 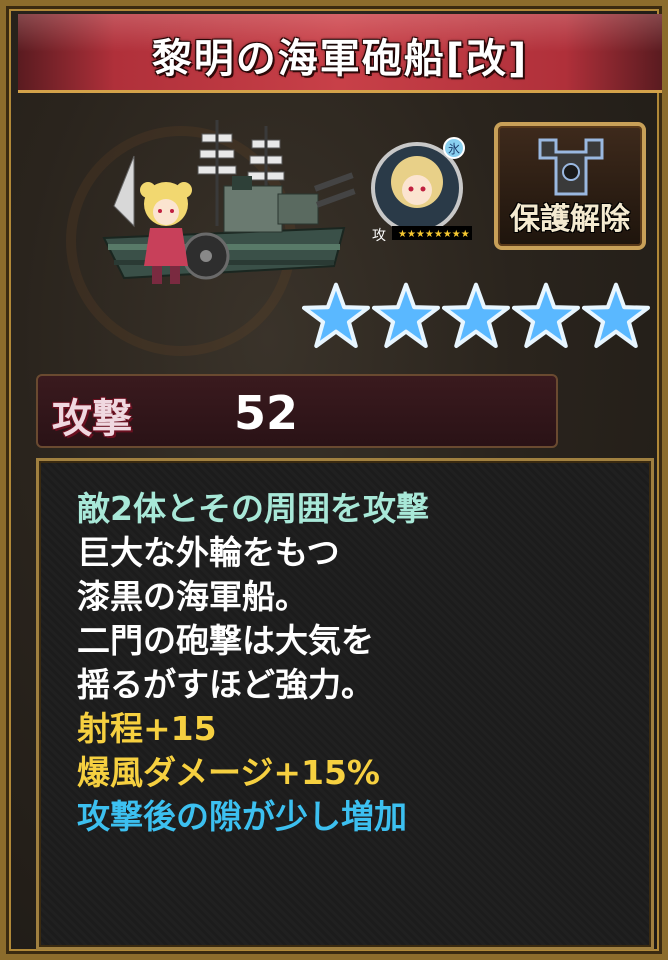 What do you see at coordinates (266, 413) in the screenshot?
I see `attack-value: 52` at bounding box center [266, 413].